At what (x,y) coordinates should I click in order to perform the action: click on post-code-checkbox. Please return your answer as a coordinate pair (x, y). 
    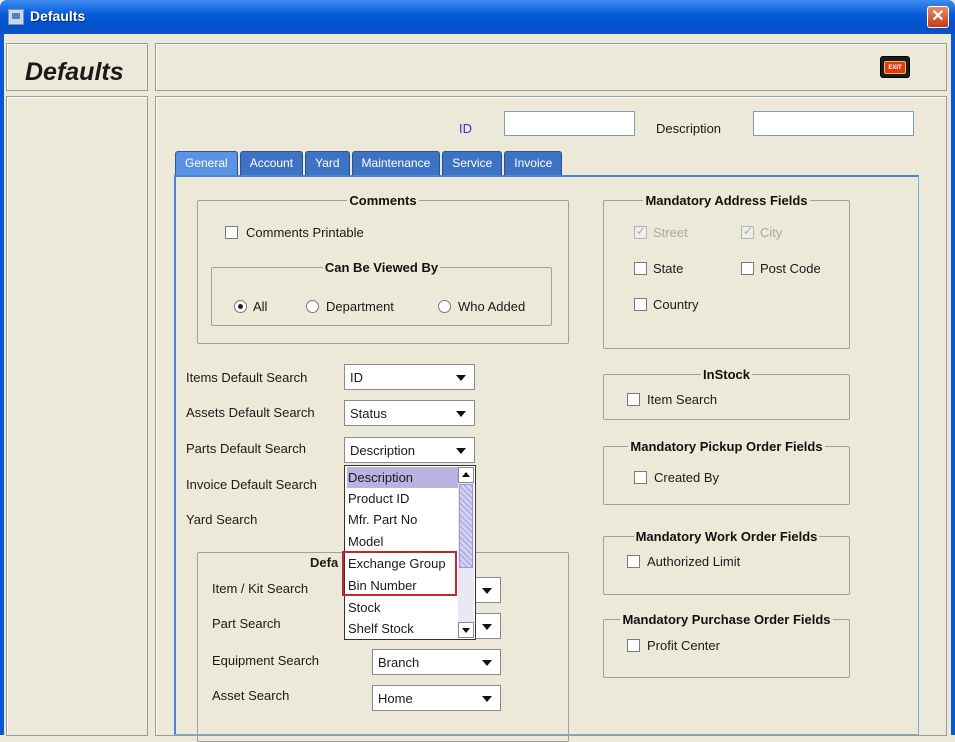
    Looking at the image, I should click on (747, 268).